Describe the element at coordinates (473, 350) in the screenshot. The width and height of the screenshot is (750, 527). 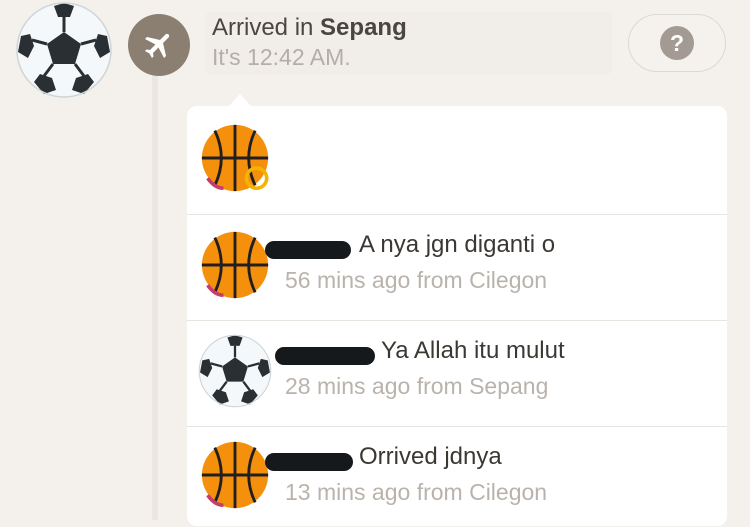
I see `comment-text: Ya Allah itu mulut` at that location.